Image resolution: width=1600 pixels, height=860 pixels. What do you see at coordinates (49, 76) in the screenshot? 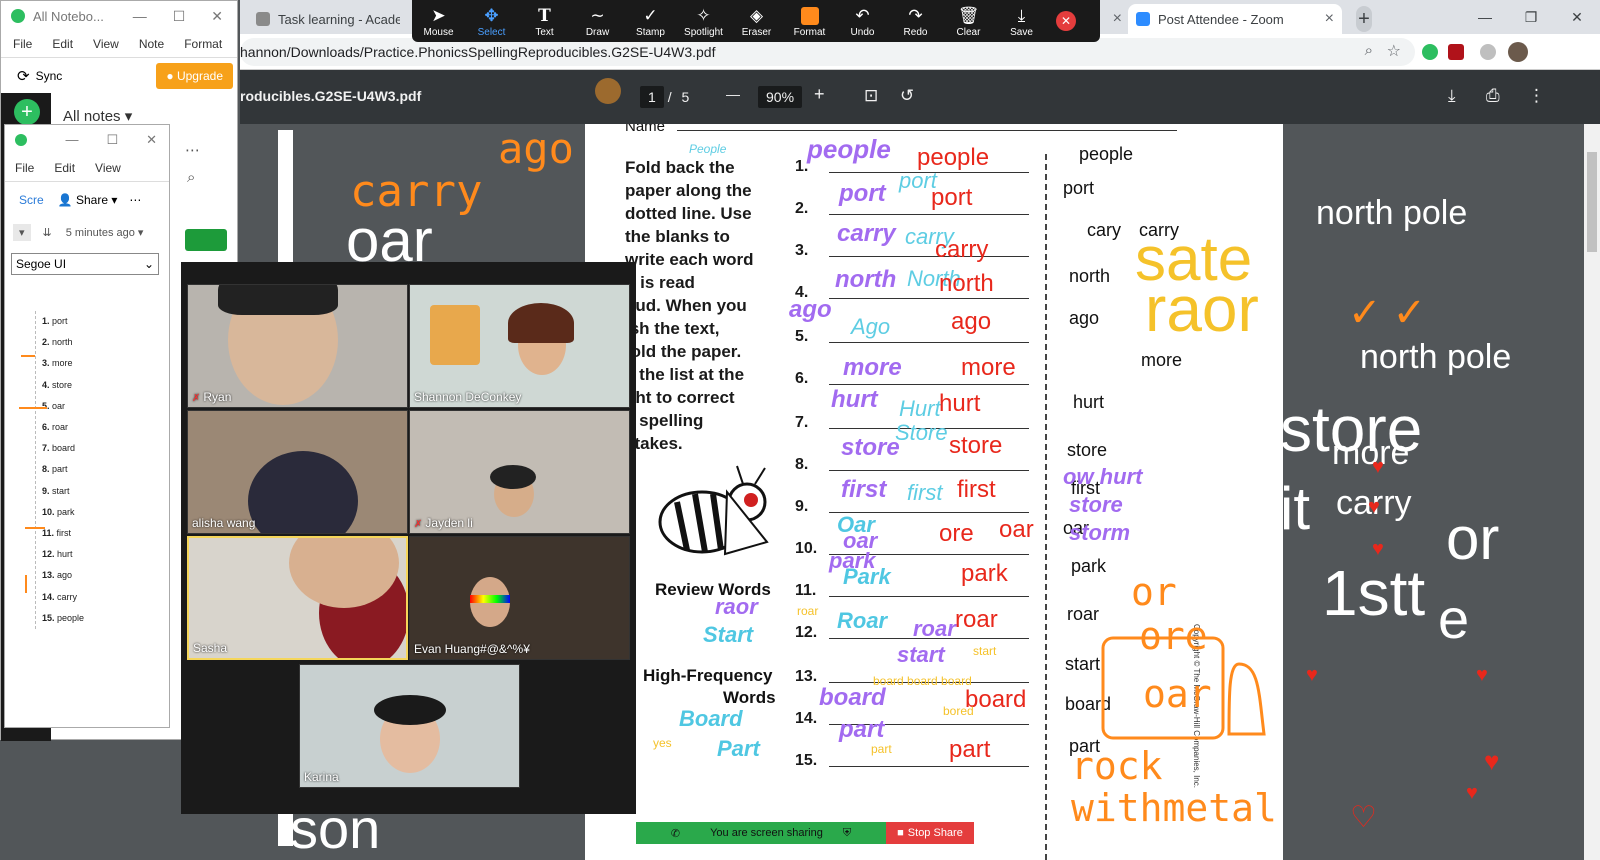
I see `sync-button: Sync` at bounding box center [49, 76].